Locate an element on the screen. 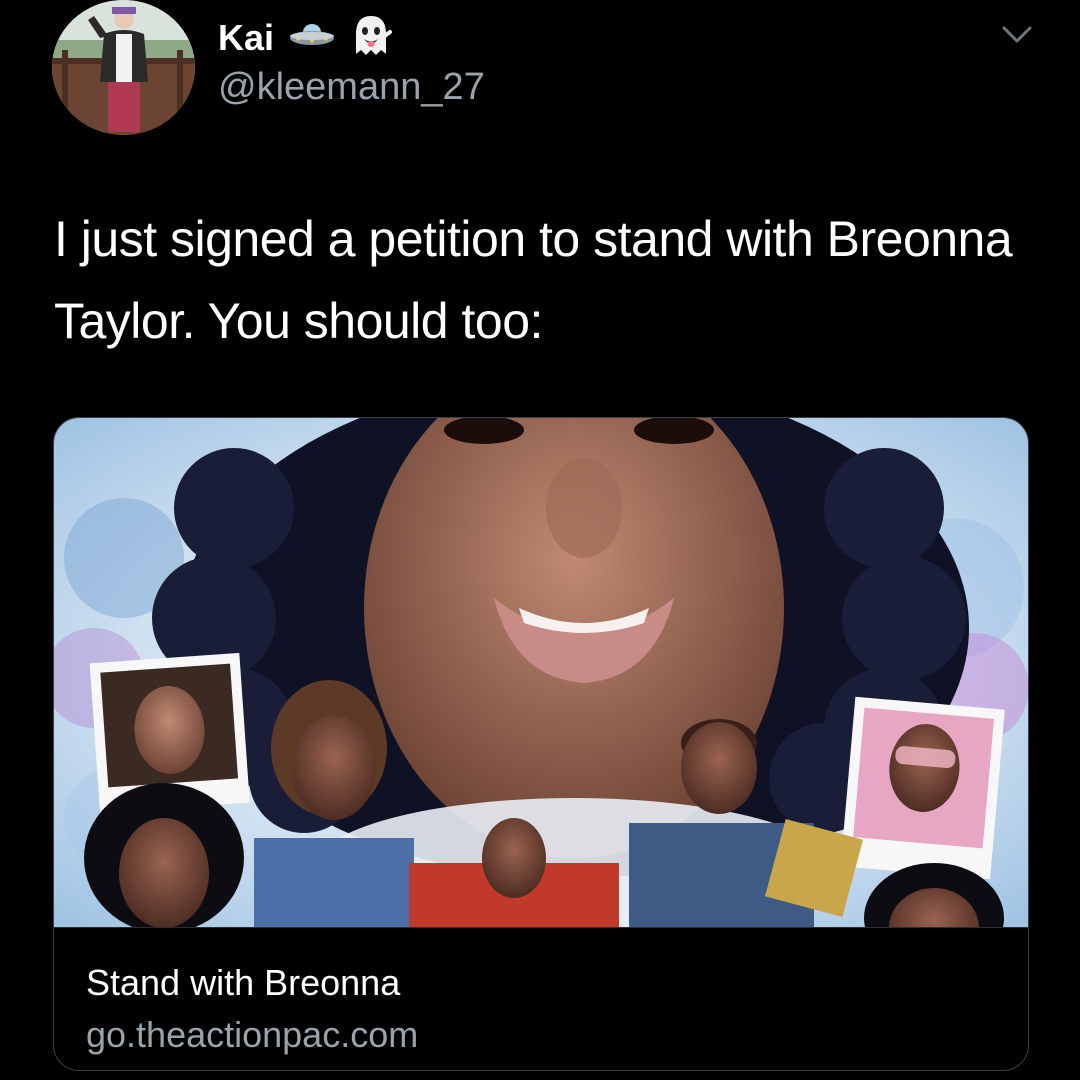 This screenshot has width=1080, height=1080. avatar-photo is located at coordinates (123, 67).